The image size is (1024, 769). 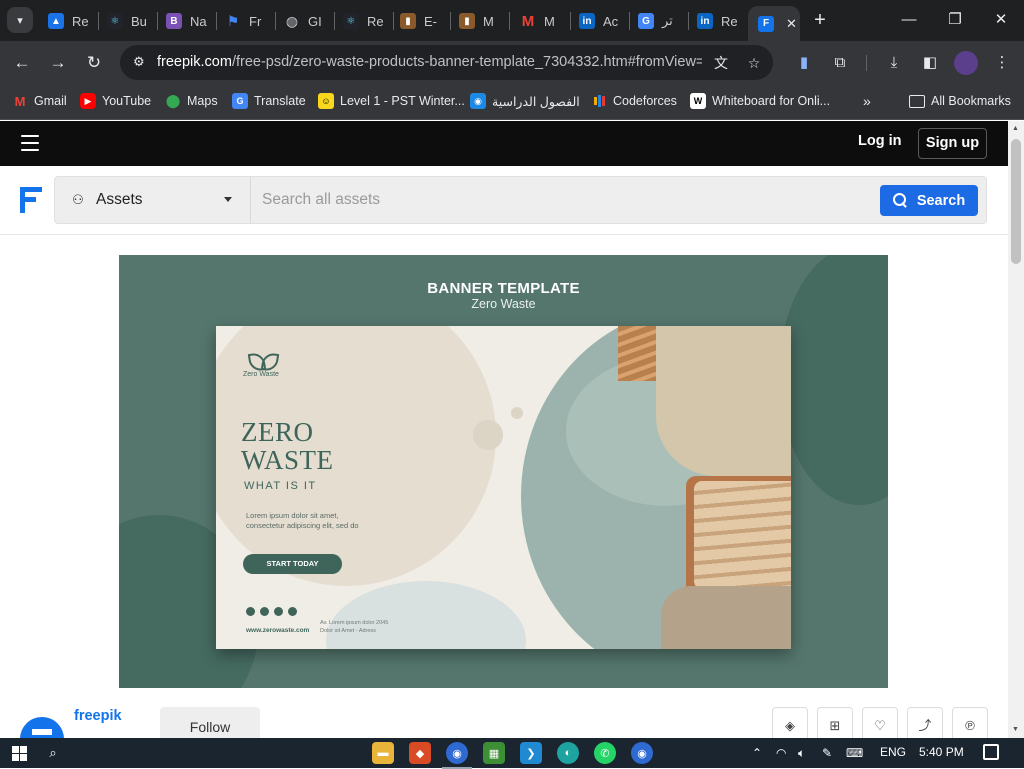 I want to click on assets-dropdown: ⚇ Assets, so click(x=153, y=200).